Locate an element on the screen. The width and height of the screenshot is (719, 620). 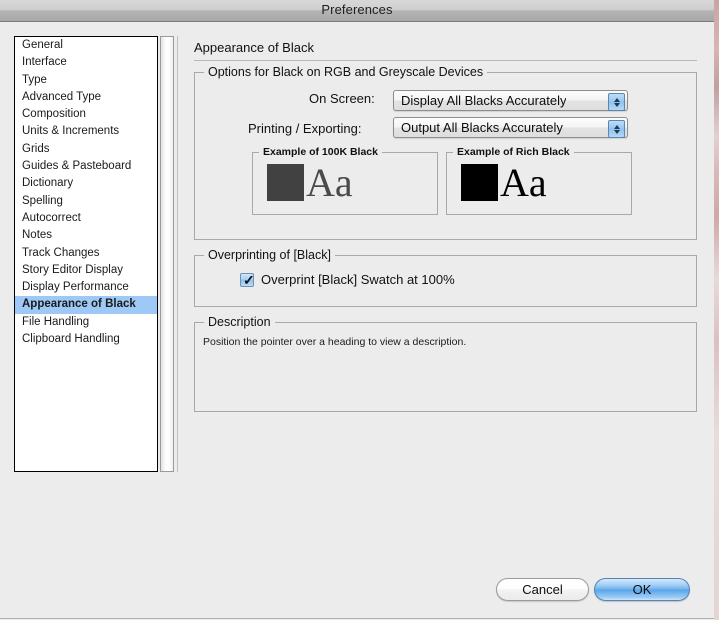
page-title-rule is located at coordinates (445, 60).